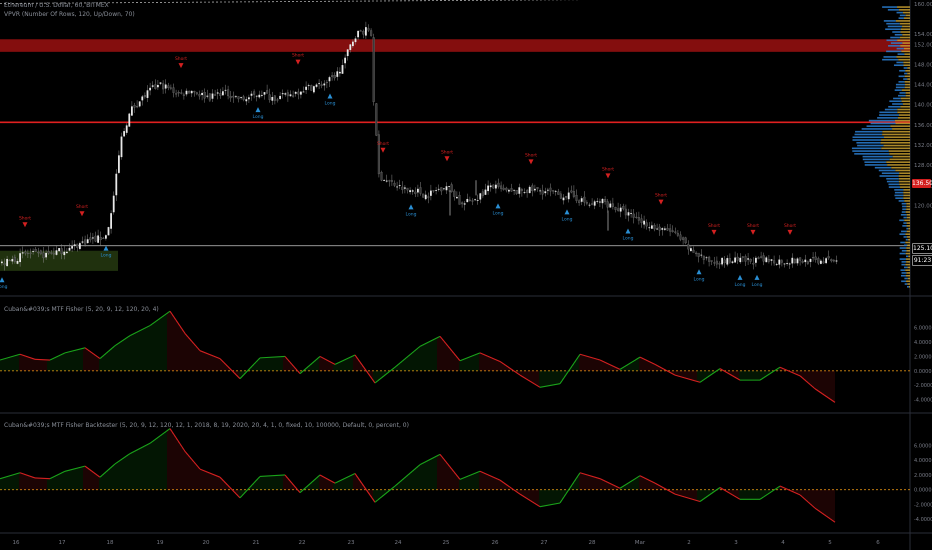 The height and width of the screenshot is (550, 932). What do you see at coordinates (256, 543) in the screenshot?
I see `time-tick-label: 21` at bounding box center [256, 543].